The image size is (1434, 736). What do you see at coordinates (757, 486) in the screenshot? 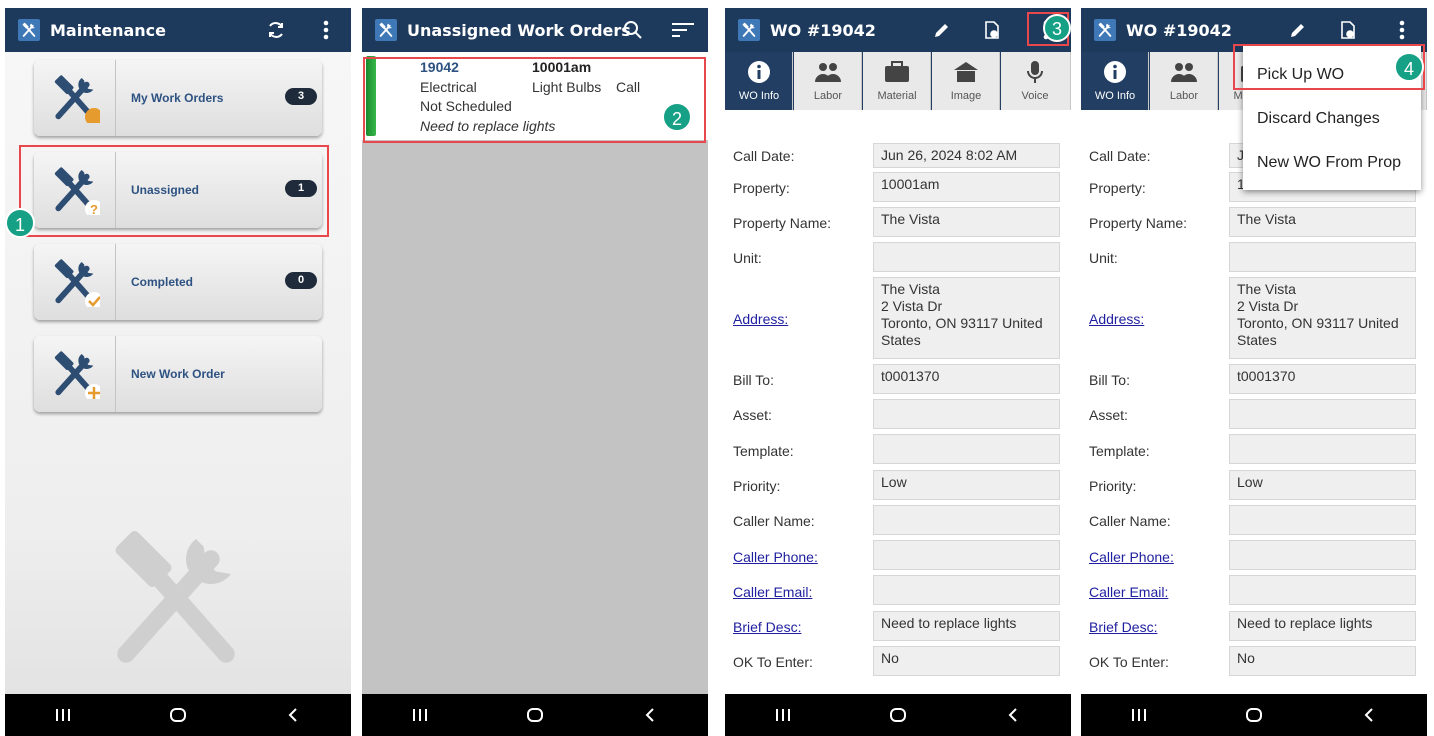
I see `priority-label: Priority:` at bounding box center [757, 486].